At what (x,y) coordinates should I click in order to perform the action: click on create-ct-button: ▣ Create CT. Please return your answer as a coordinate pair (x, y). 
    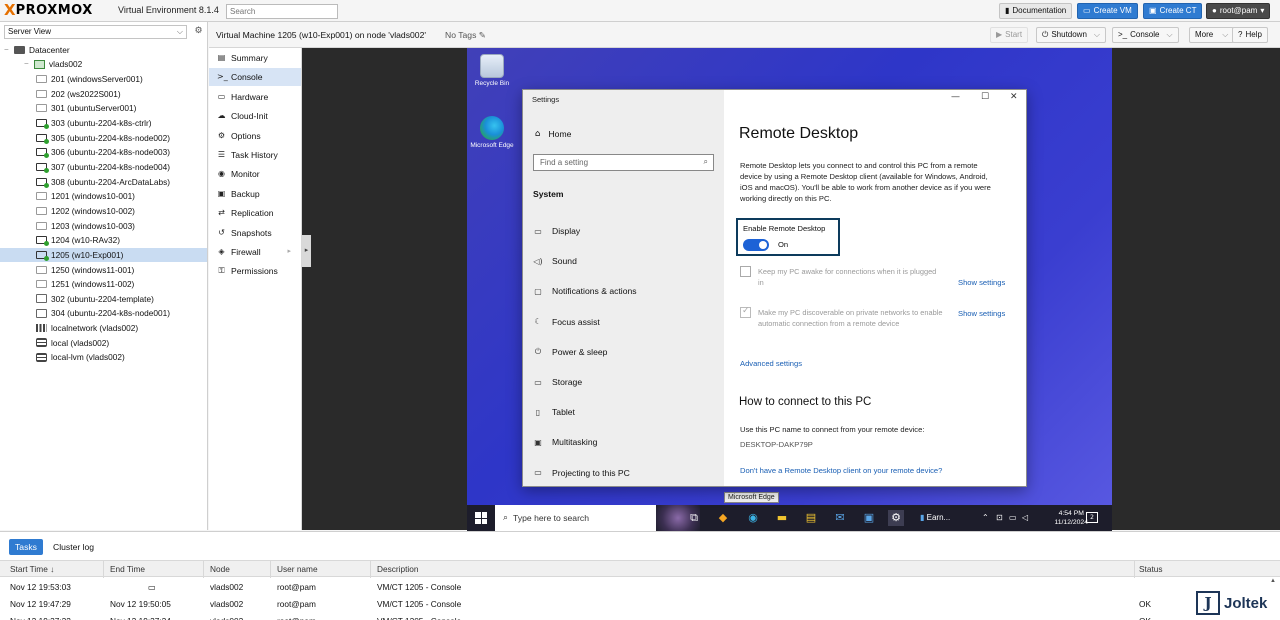
    Looking at the image, I should click on (1173, 11).